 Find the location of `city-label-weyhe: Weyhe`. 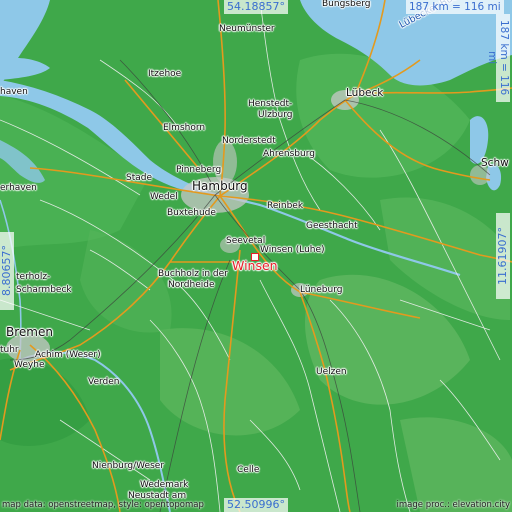

city-label-weyhe: Weyhe is located at coordinates (29, 365).